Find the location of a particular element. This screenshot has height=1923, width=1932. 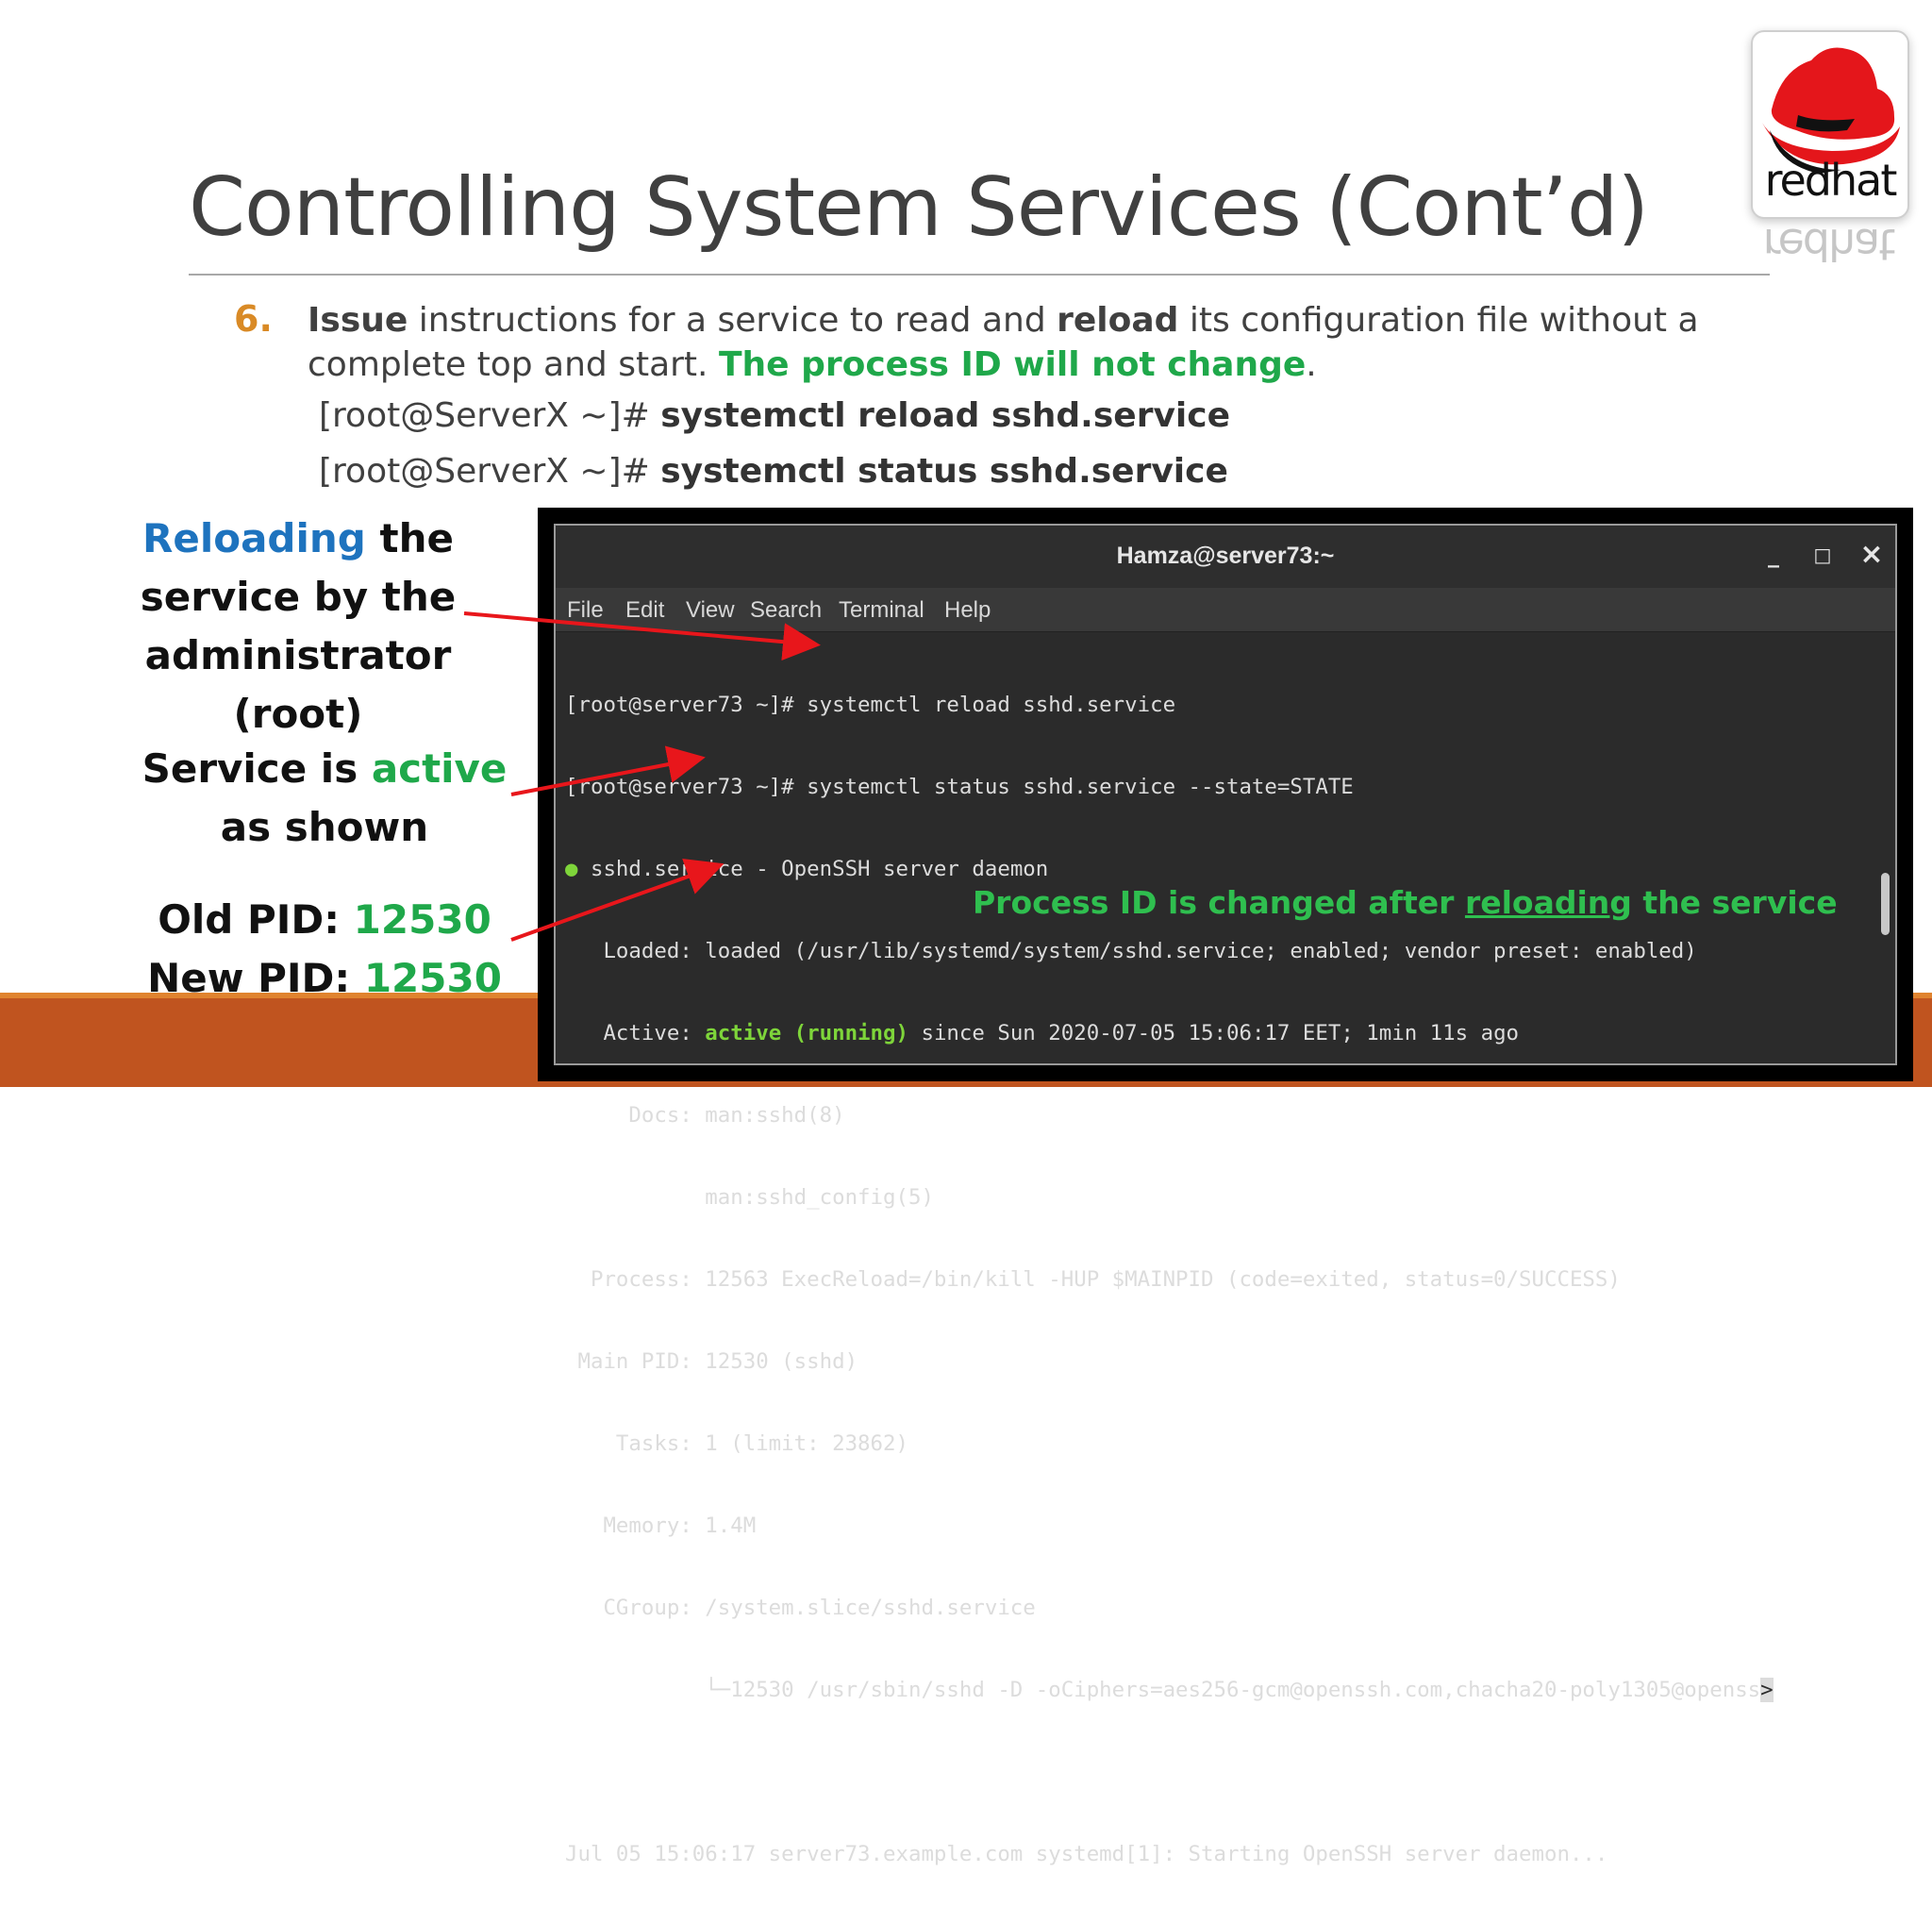

annotation-arrows is located at coordinates (642, 776).